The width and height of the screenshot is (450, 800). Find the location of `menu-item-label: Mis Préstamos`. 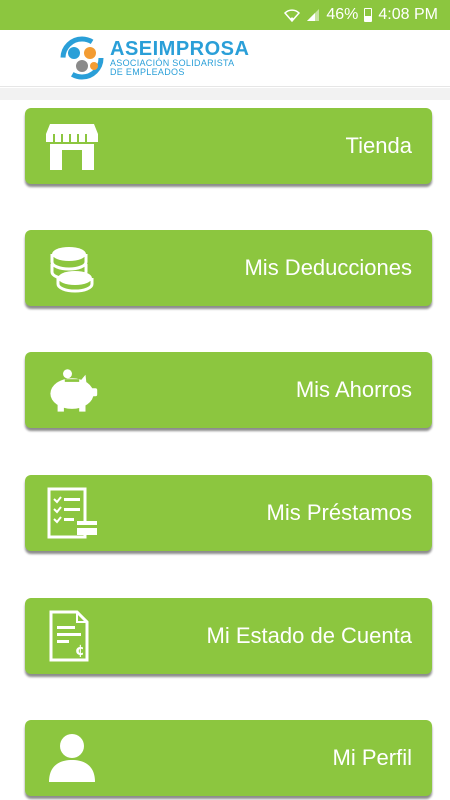

menu-item-label: Mis Préstamos is located at coordinates (339, 512).